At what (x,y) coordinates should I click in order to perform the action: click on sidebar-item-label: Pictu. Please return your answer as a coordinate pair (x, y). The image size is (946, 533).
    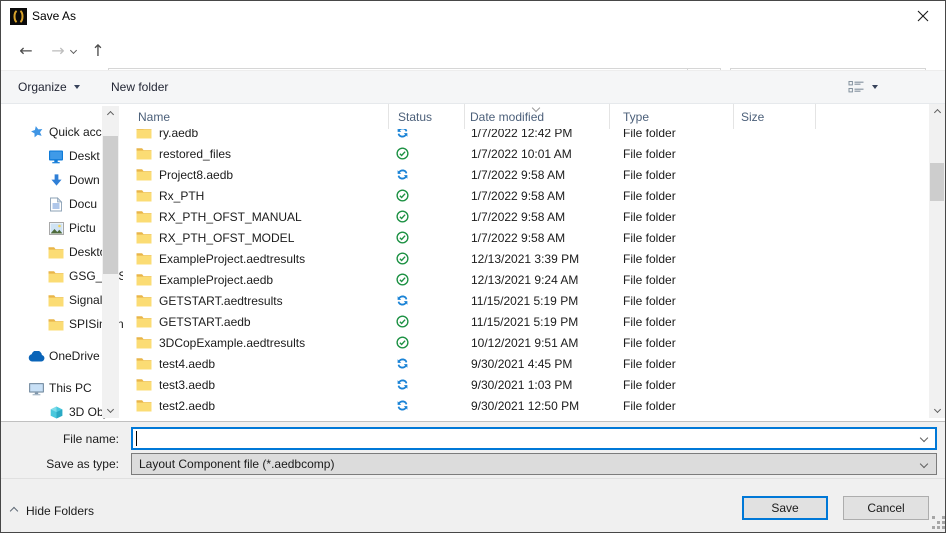
    Looking at the image, I should click on (82, 228).